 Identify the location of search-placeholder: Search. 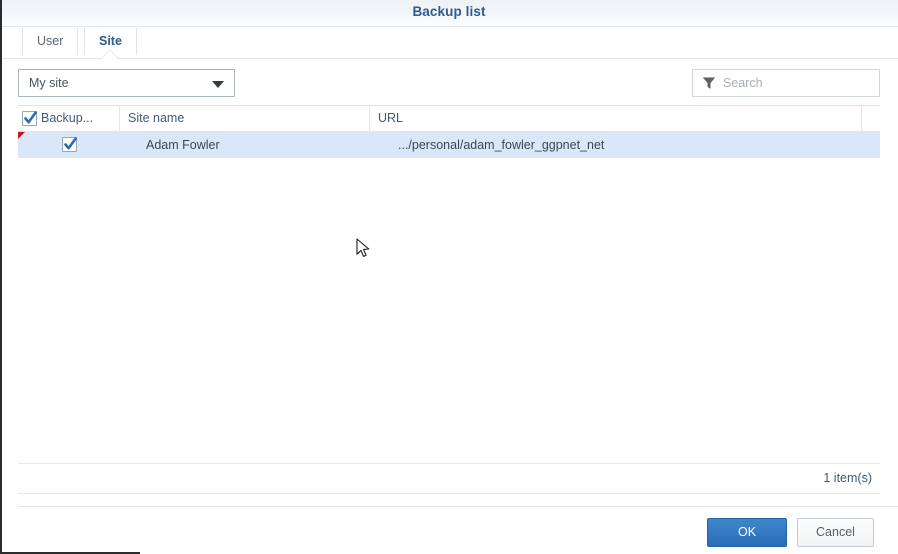
(743, 83).